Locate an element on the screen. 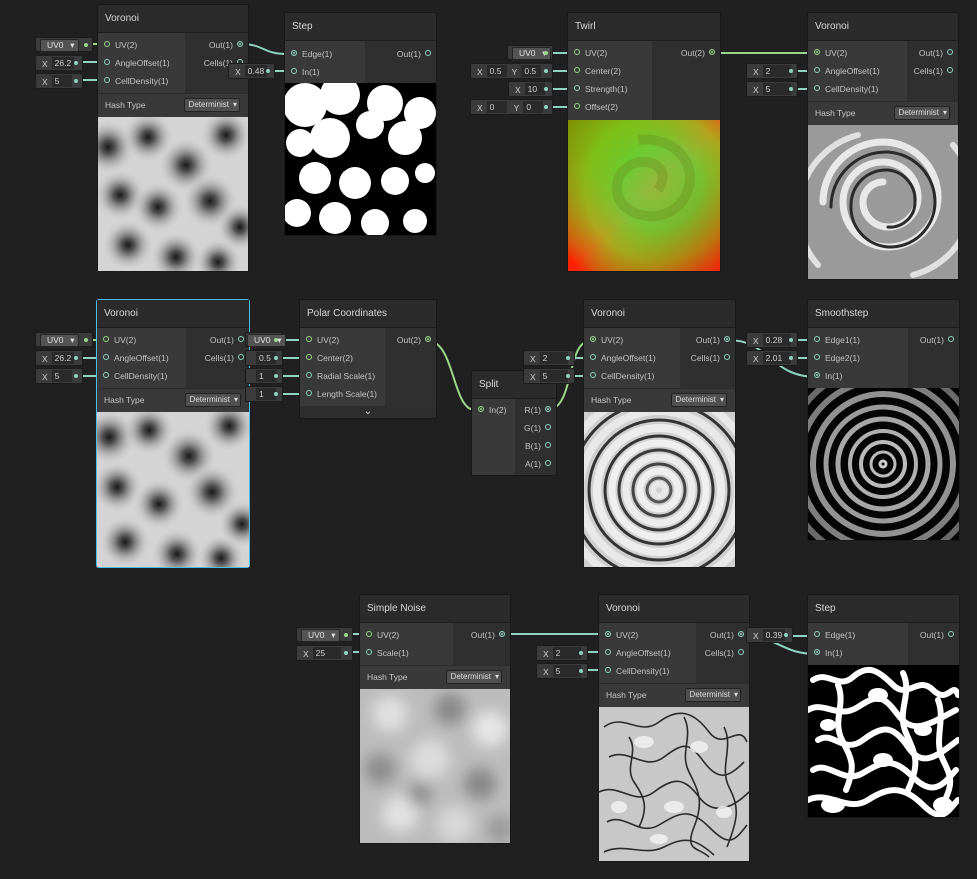  split-node: Split In(2) R(1) G(1) B(1) A(1) is located at coordinates (514, 423).